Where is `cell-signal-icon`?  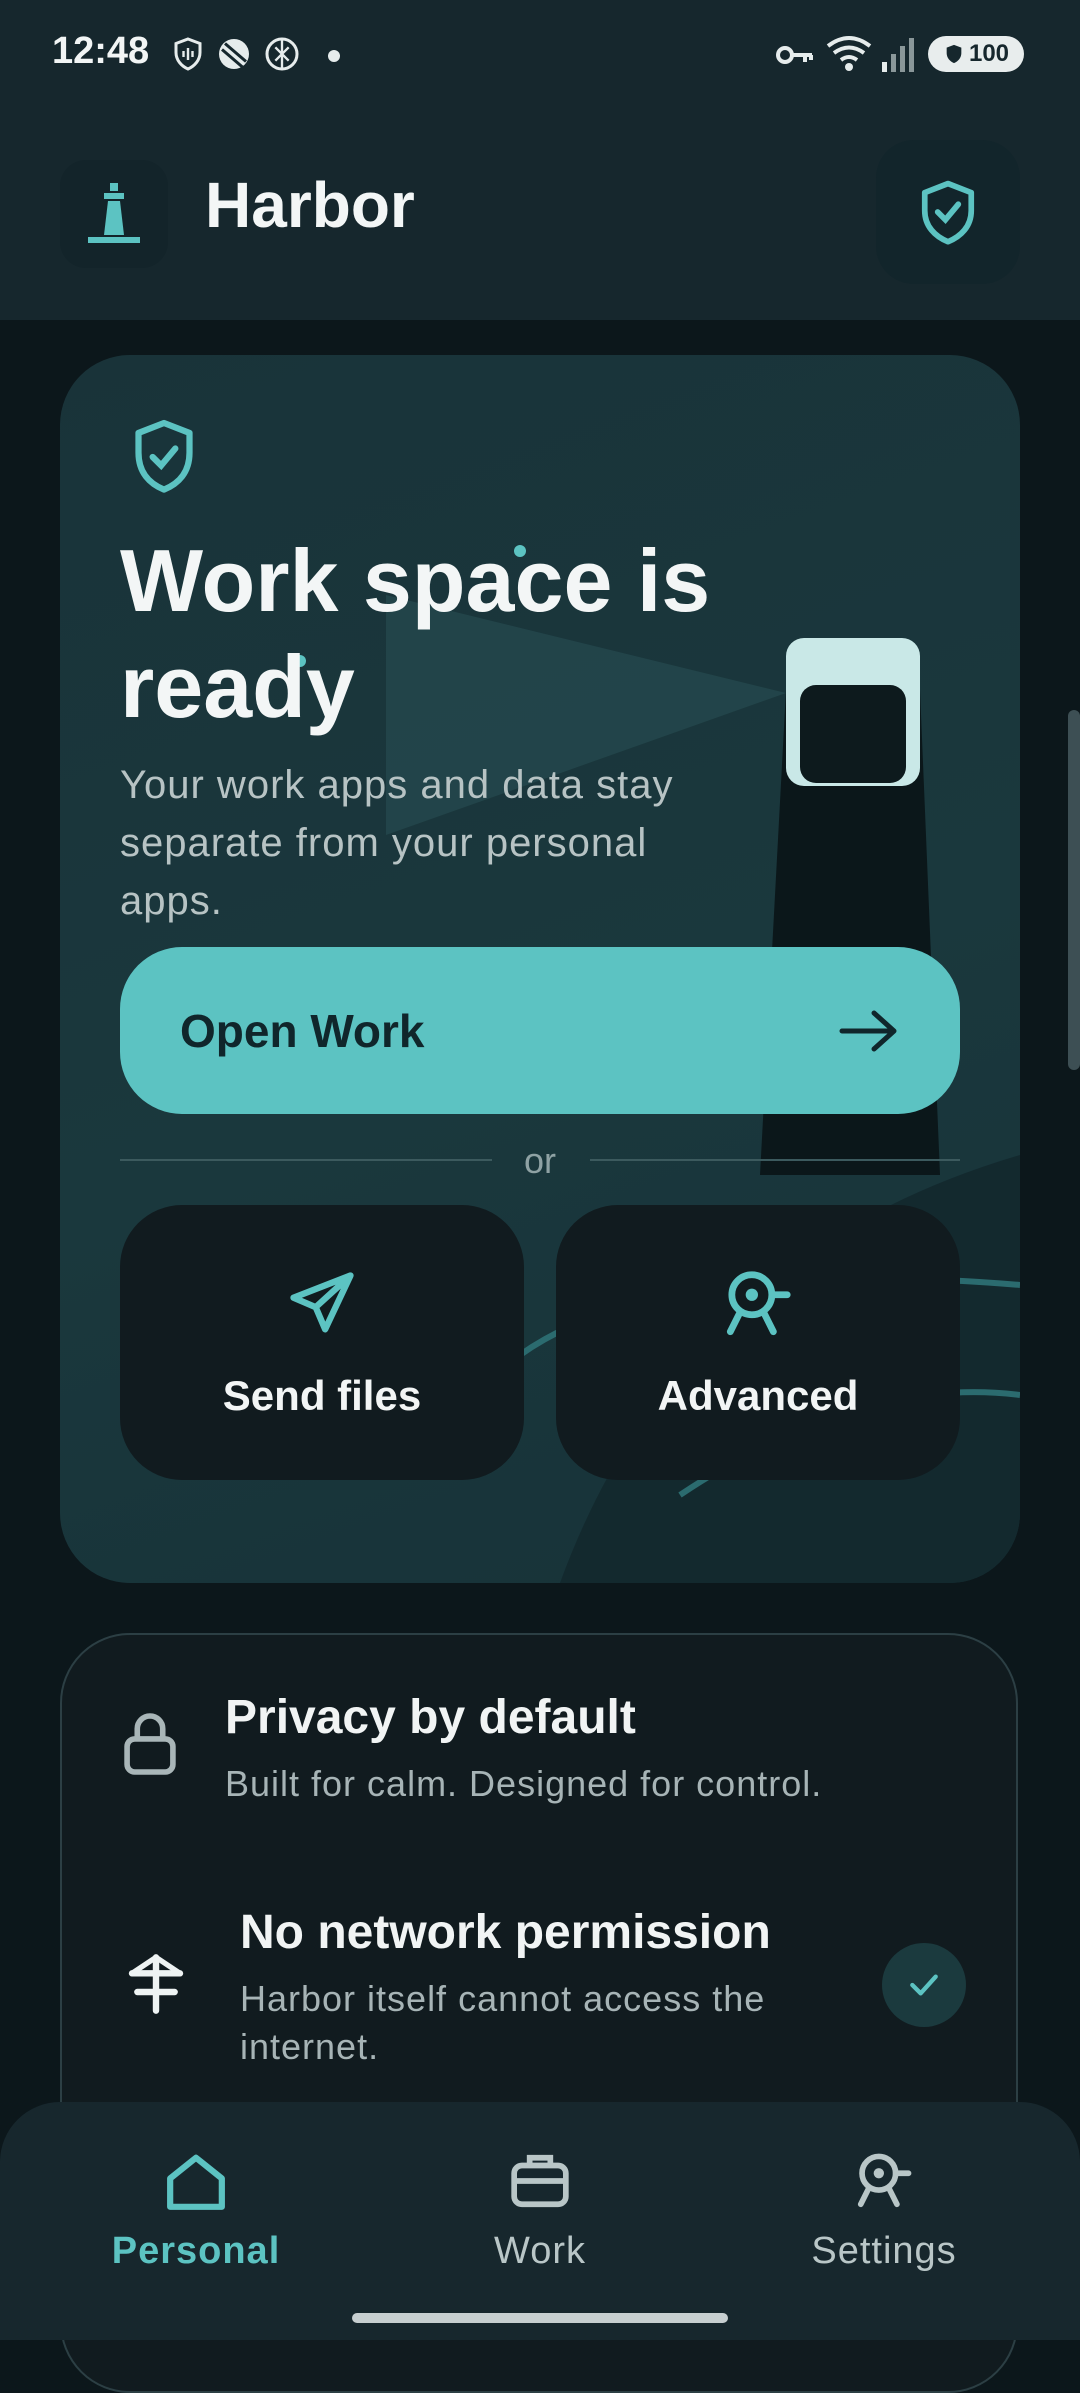 cell-signal-icon is located at coordinates (898, 55).